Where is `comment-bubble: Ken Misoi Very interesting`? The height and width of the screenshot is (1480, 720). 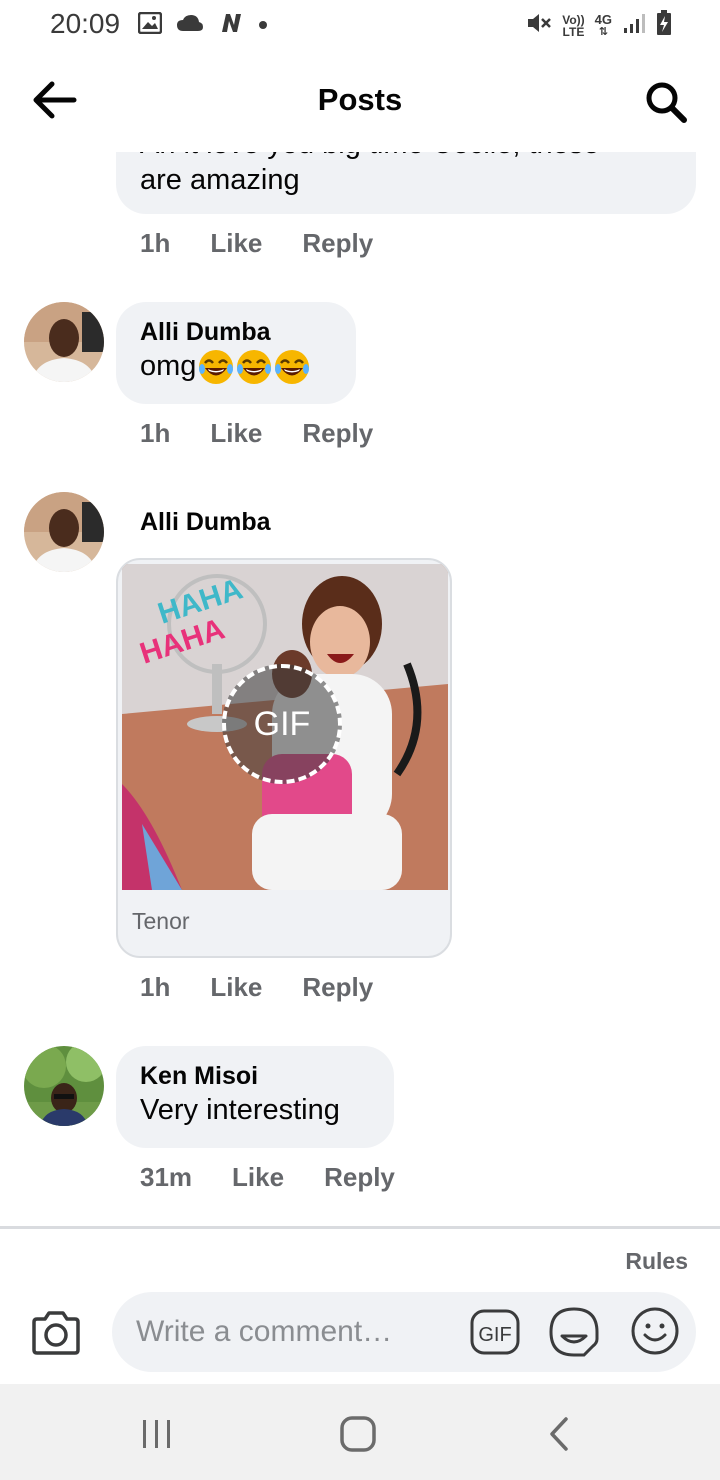
comment-bubble: Ken Misoi Very interesting is located at coordinates (255, 1097).